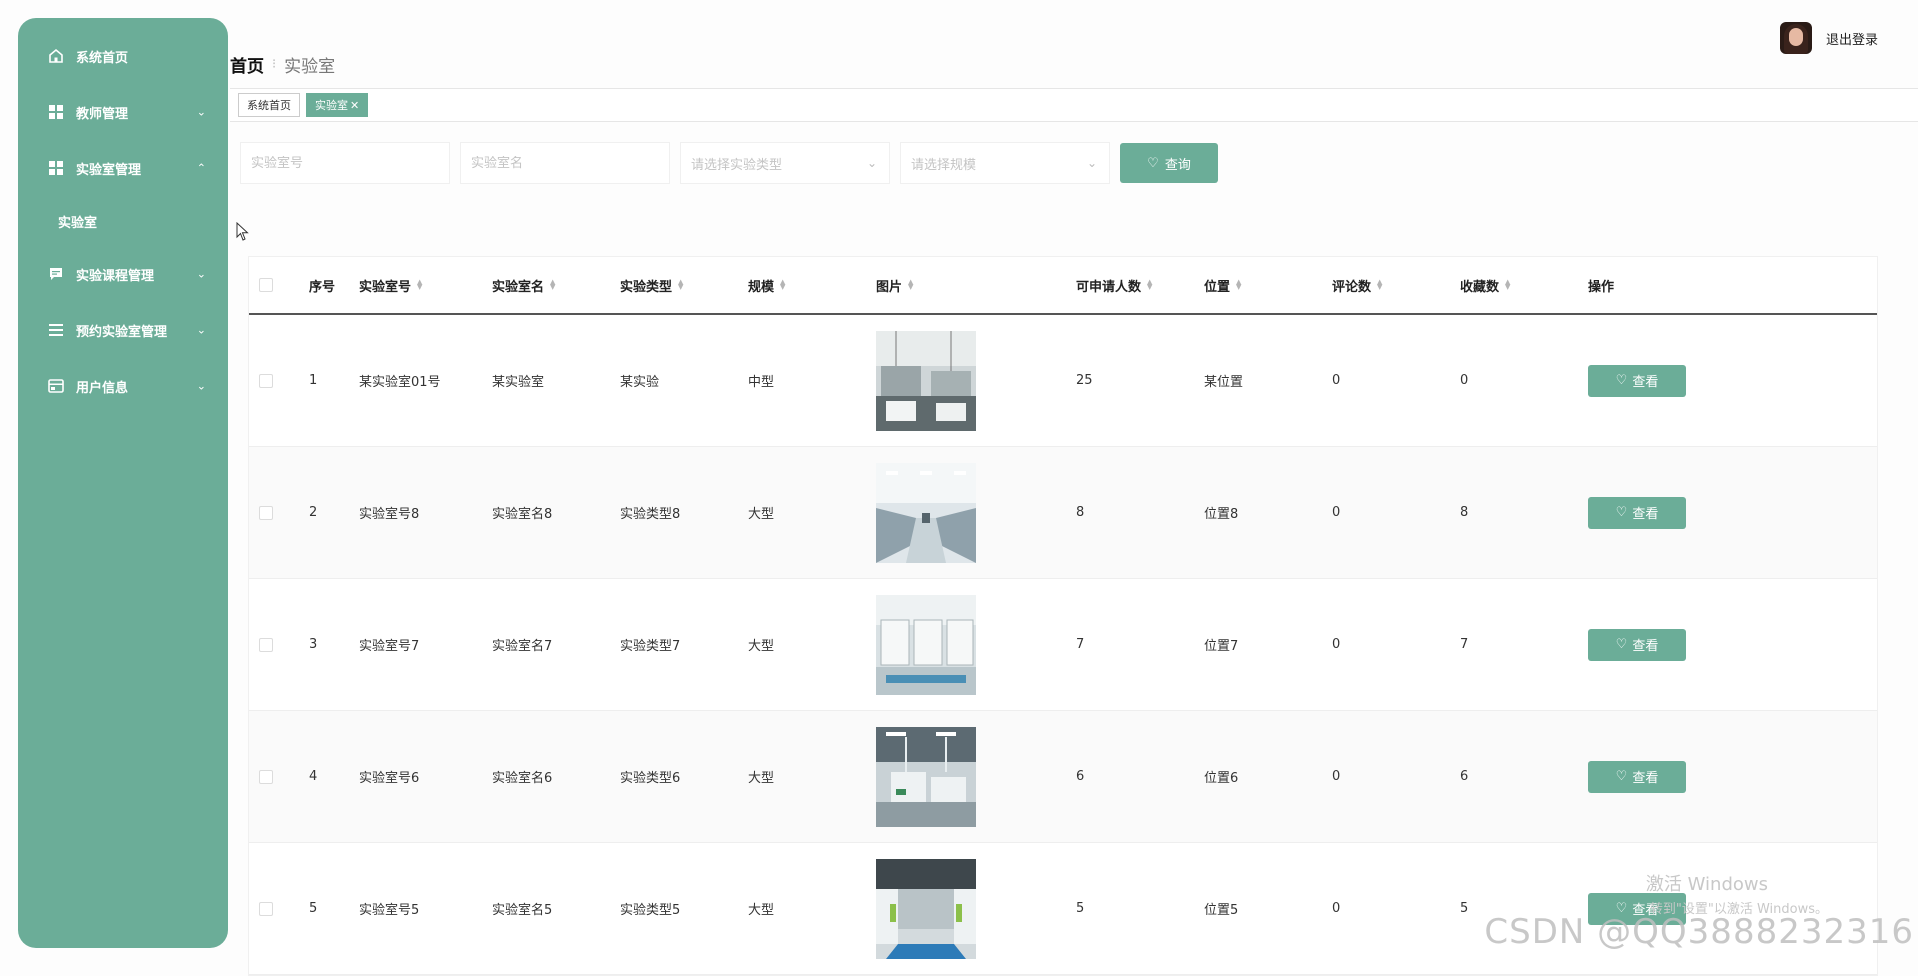 The width and height of the screenshot is (1918, 976). What do you see at coordinates (1063, 513) in the screenshot?
I see `table-row: 2 实验室号8 实验室名8 实验类型8 大型 8 位置8 0 8 ♡ 查看` at bounding box center [1063, 513].